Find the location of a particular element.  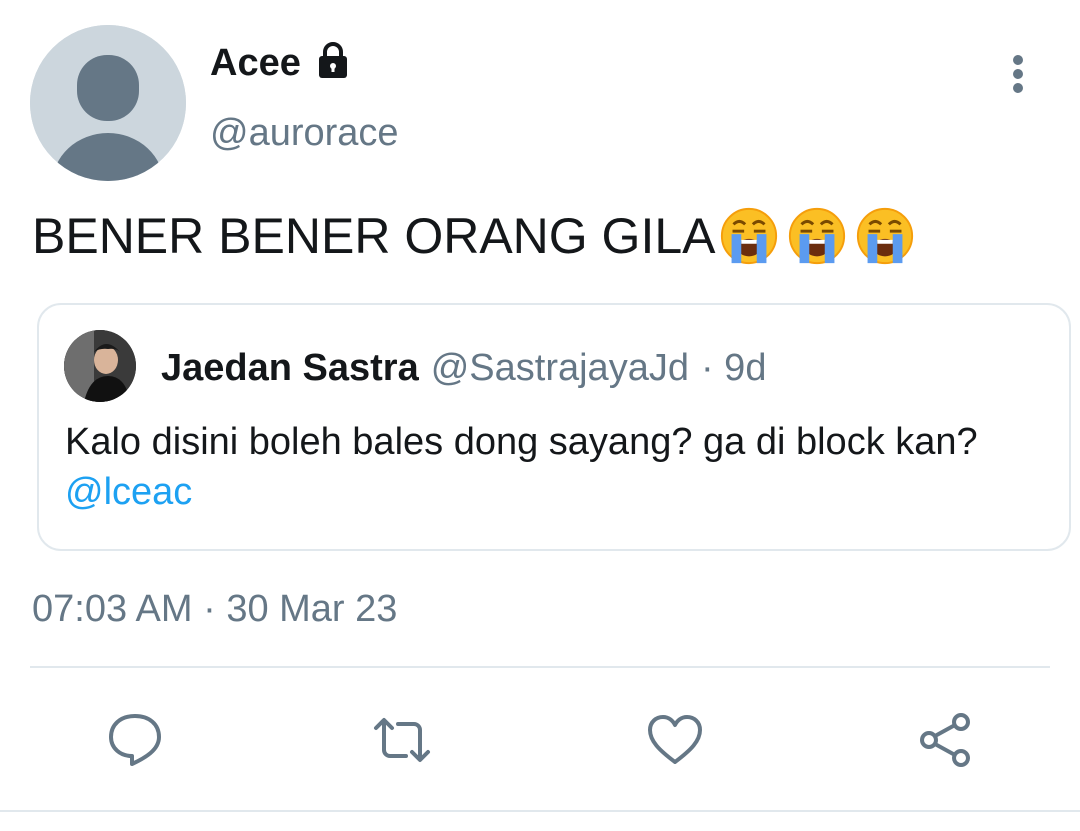

reply-icon is located at coordinates (135, 740).